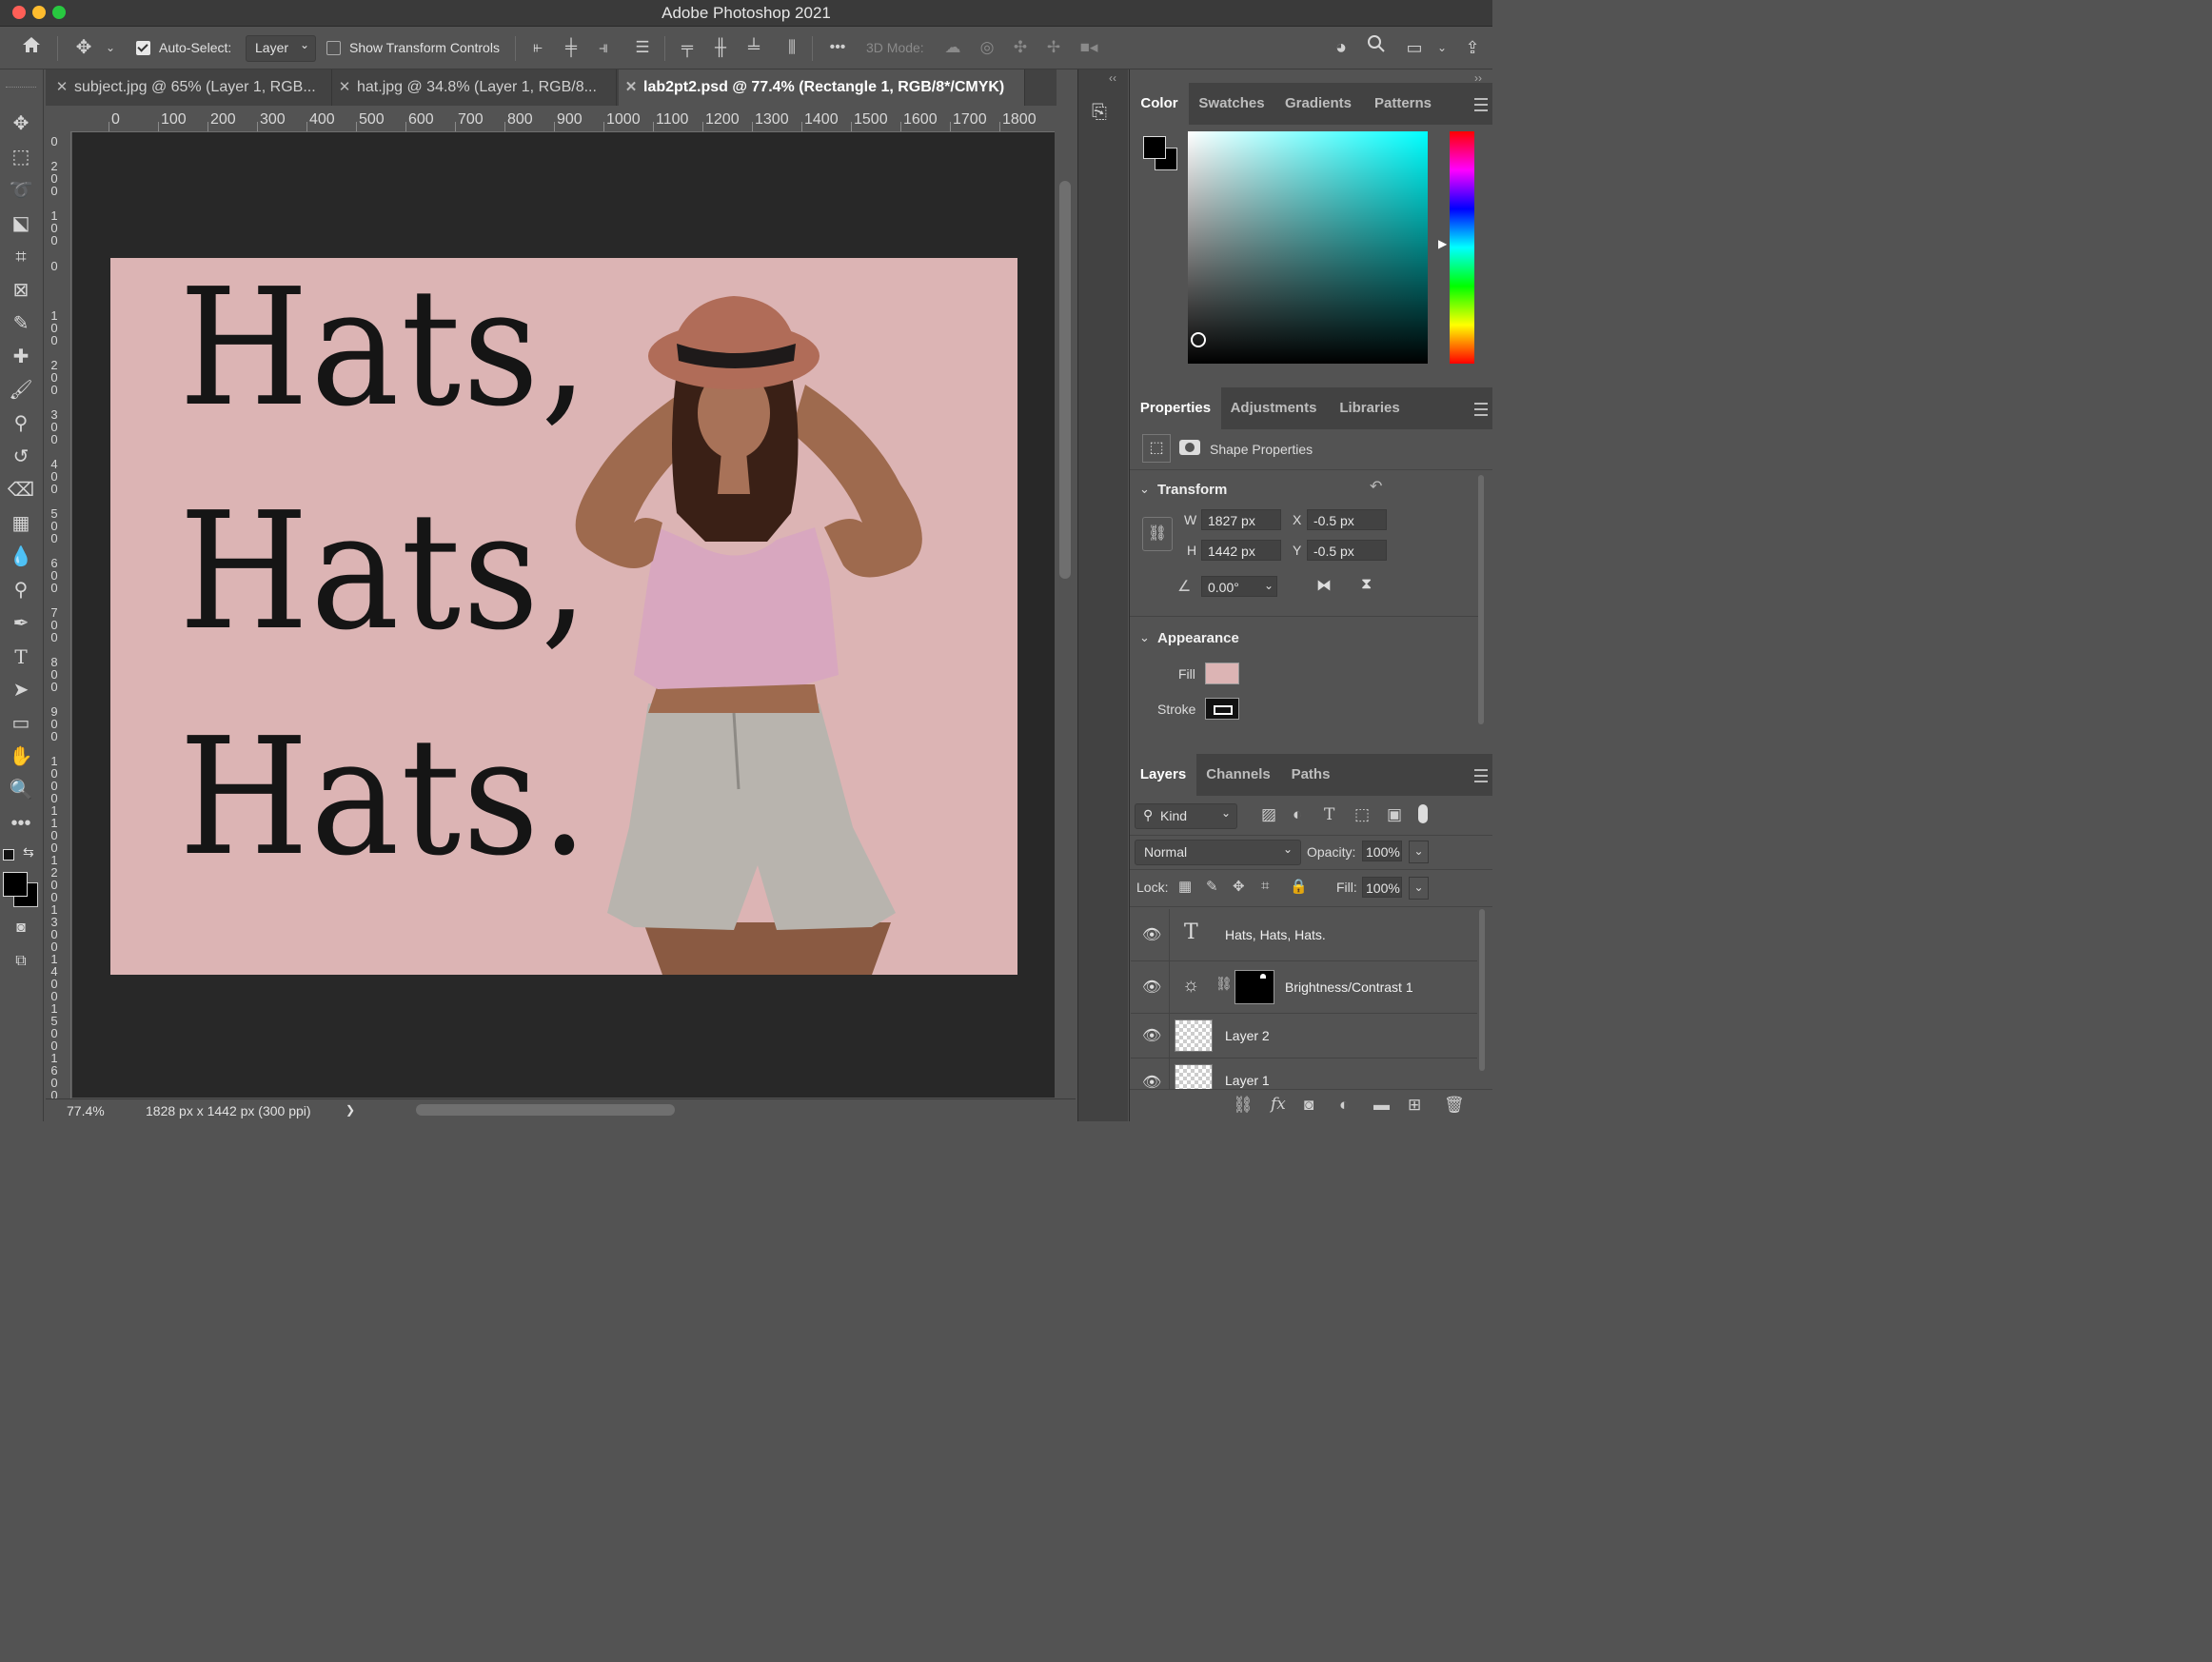  I want to click on tab-properties: Properties, so click(1175, 408).